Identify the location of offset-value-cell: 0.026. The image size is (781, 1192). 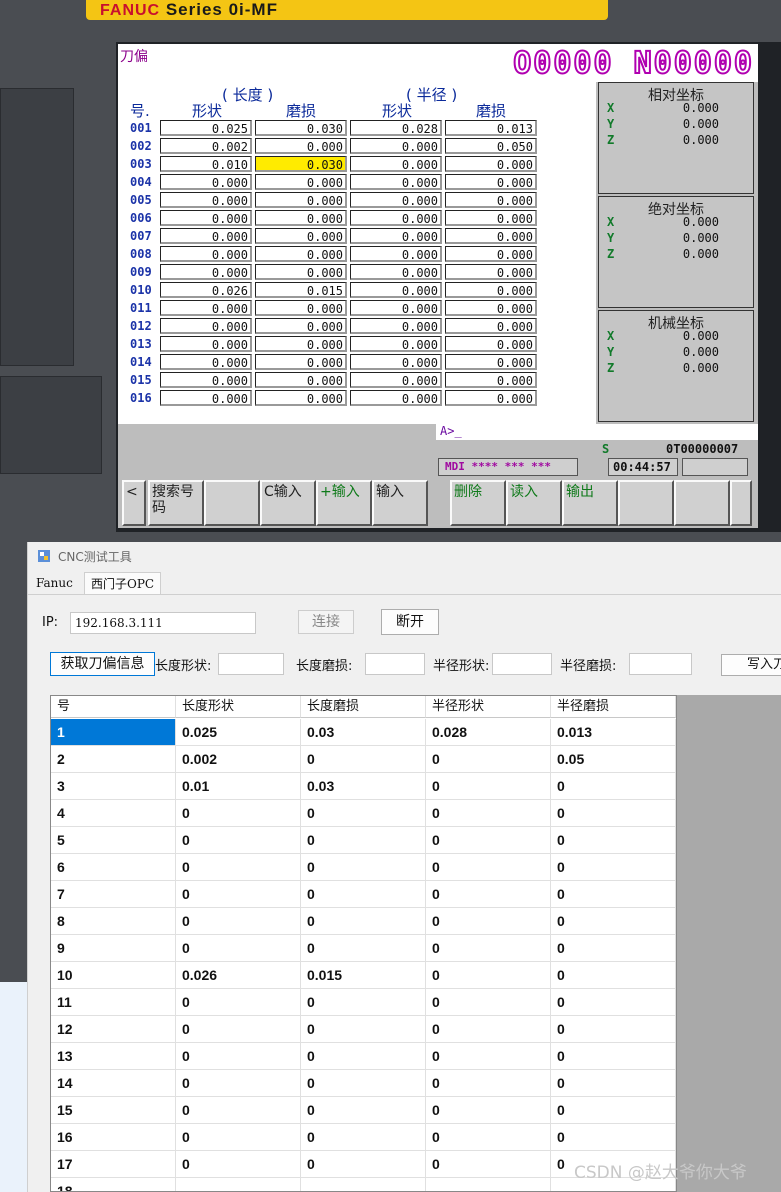
(206, 290).